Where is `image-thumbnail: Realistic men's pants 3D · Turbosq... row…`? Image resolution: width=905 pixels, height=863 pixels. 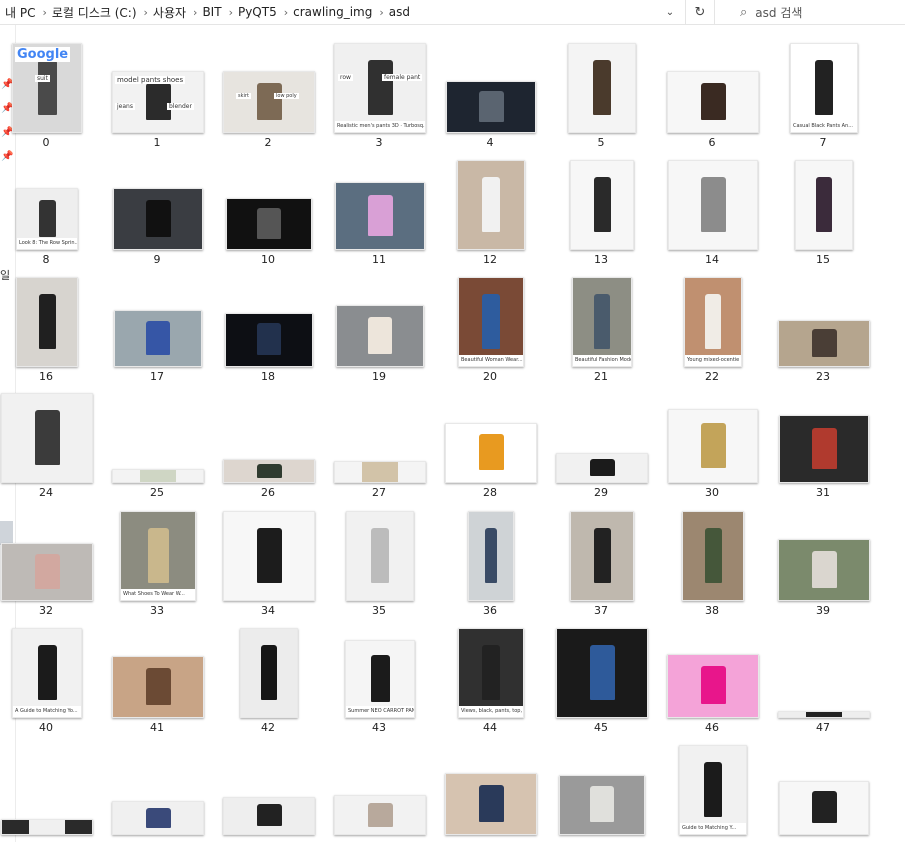
image-thumbnail: Realistic men's pants 3D · Turbosq... row… is located at coordinates (380, 88).